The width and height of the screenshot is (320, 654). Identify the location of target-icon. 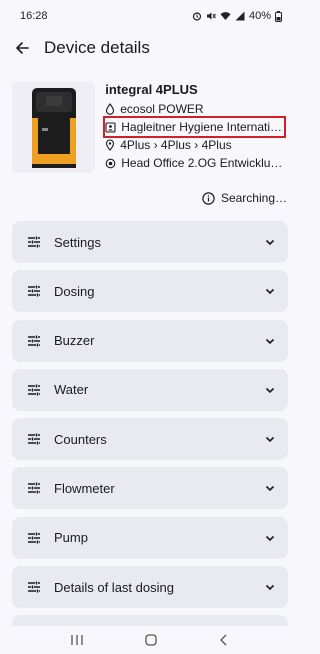
(110, 163).